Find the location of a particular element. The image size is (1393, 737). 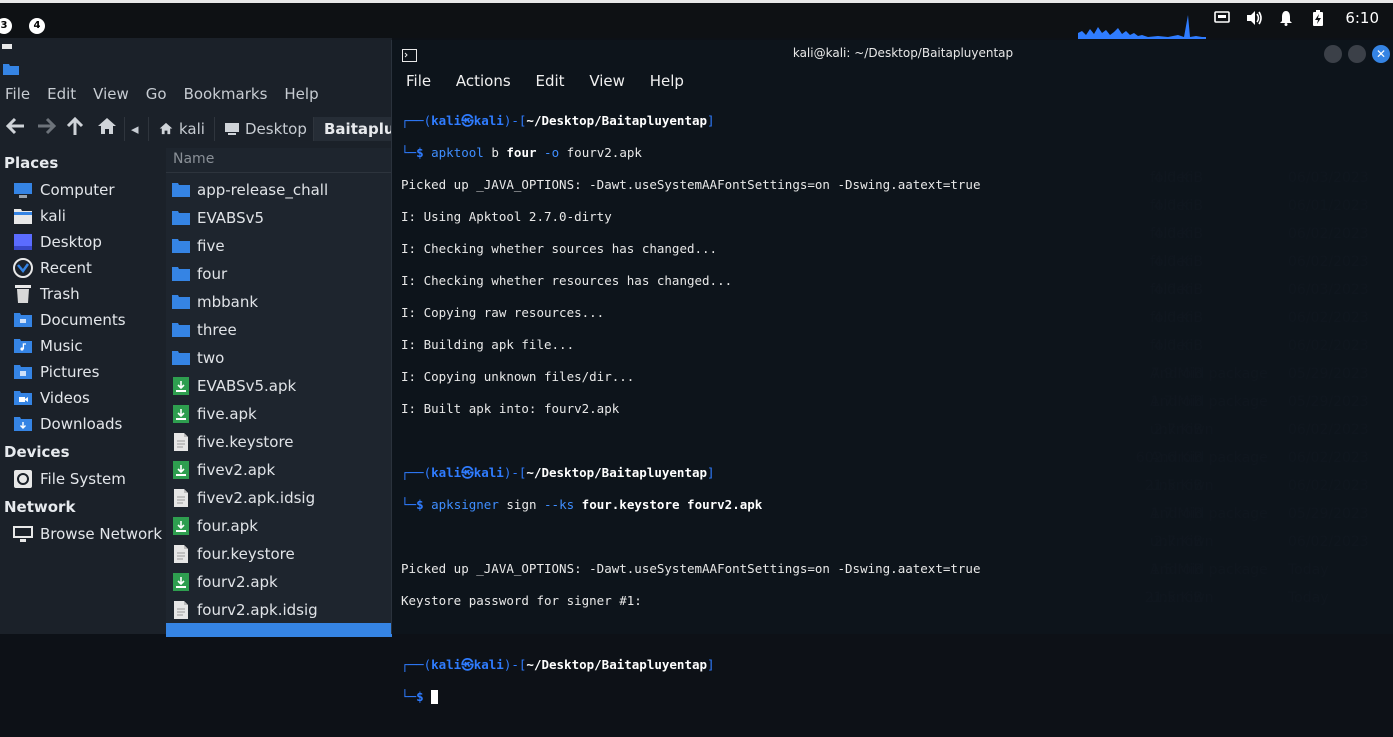

fm-menu-view: View is located at coordinates (111, 94).